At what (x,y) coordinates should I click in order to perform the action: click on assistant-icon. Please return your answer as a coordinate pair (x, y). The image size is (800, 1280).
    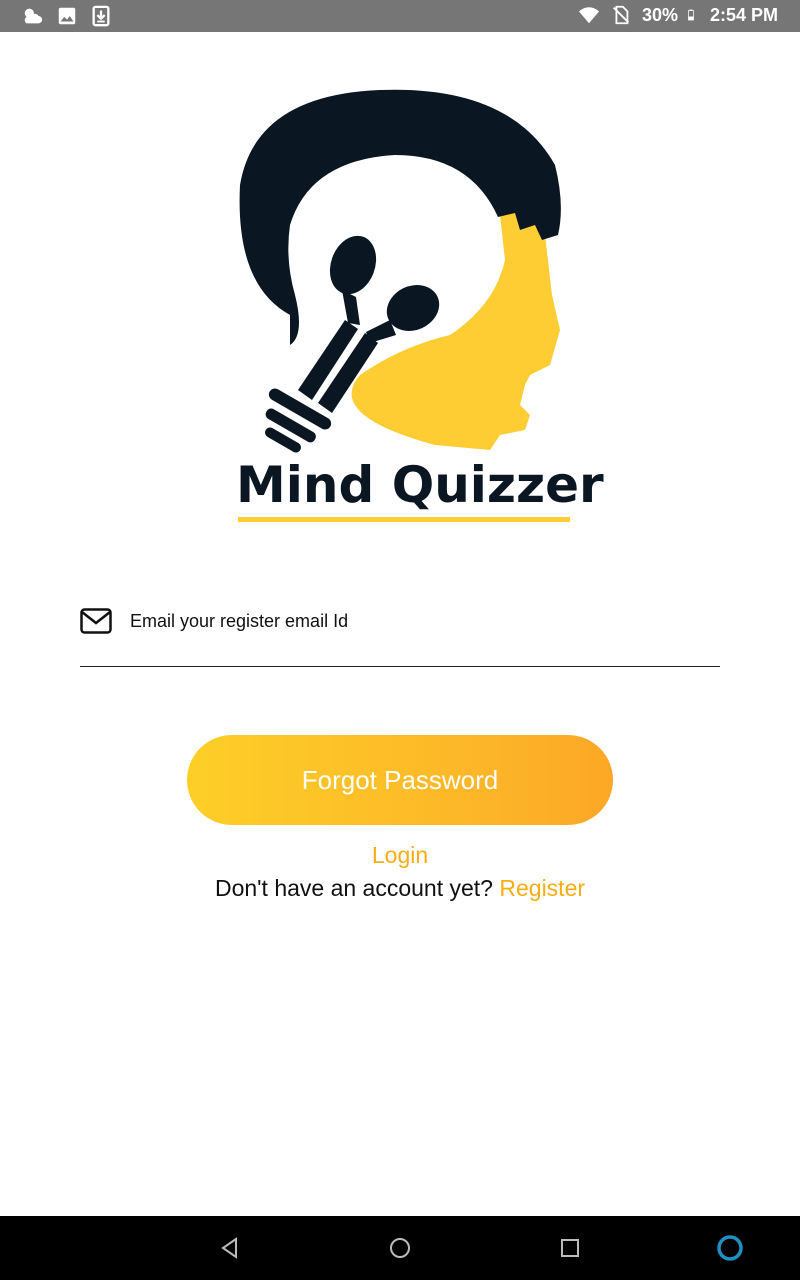
    Looking at the image, I should click on (730, 1248).